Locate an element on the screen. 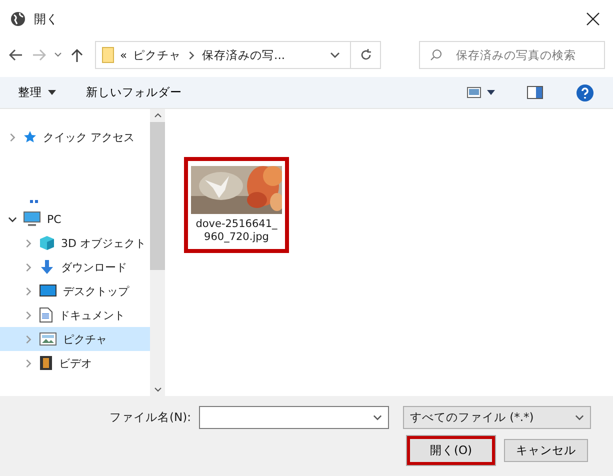  search-field: 保存済みの写真の検索 is located at coordinates (512, 55).